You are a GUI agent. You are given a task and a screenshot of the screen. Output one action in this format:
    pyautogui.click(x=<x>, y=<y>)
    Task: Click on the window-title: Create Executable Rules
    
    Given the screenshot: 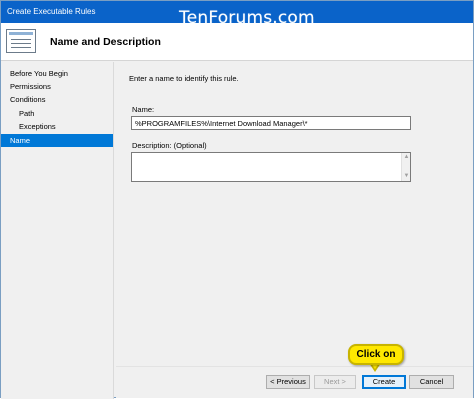 What is the action you would take?
    pyautogui.click(x=51, y=11)
    